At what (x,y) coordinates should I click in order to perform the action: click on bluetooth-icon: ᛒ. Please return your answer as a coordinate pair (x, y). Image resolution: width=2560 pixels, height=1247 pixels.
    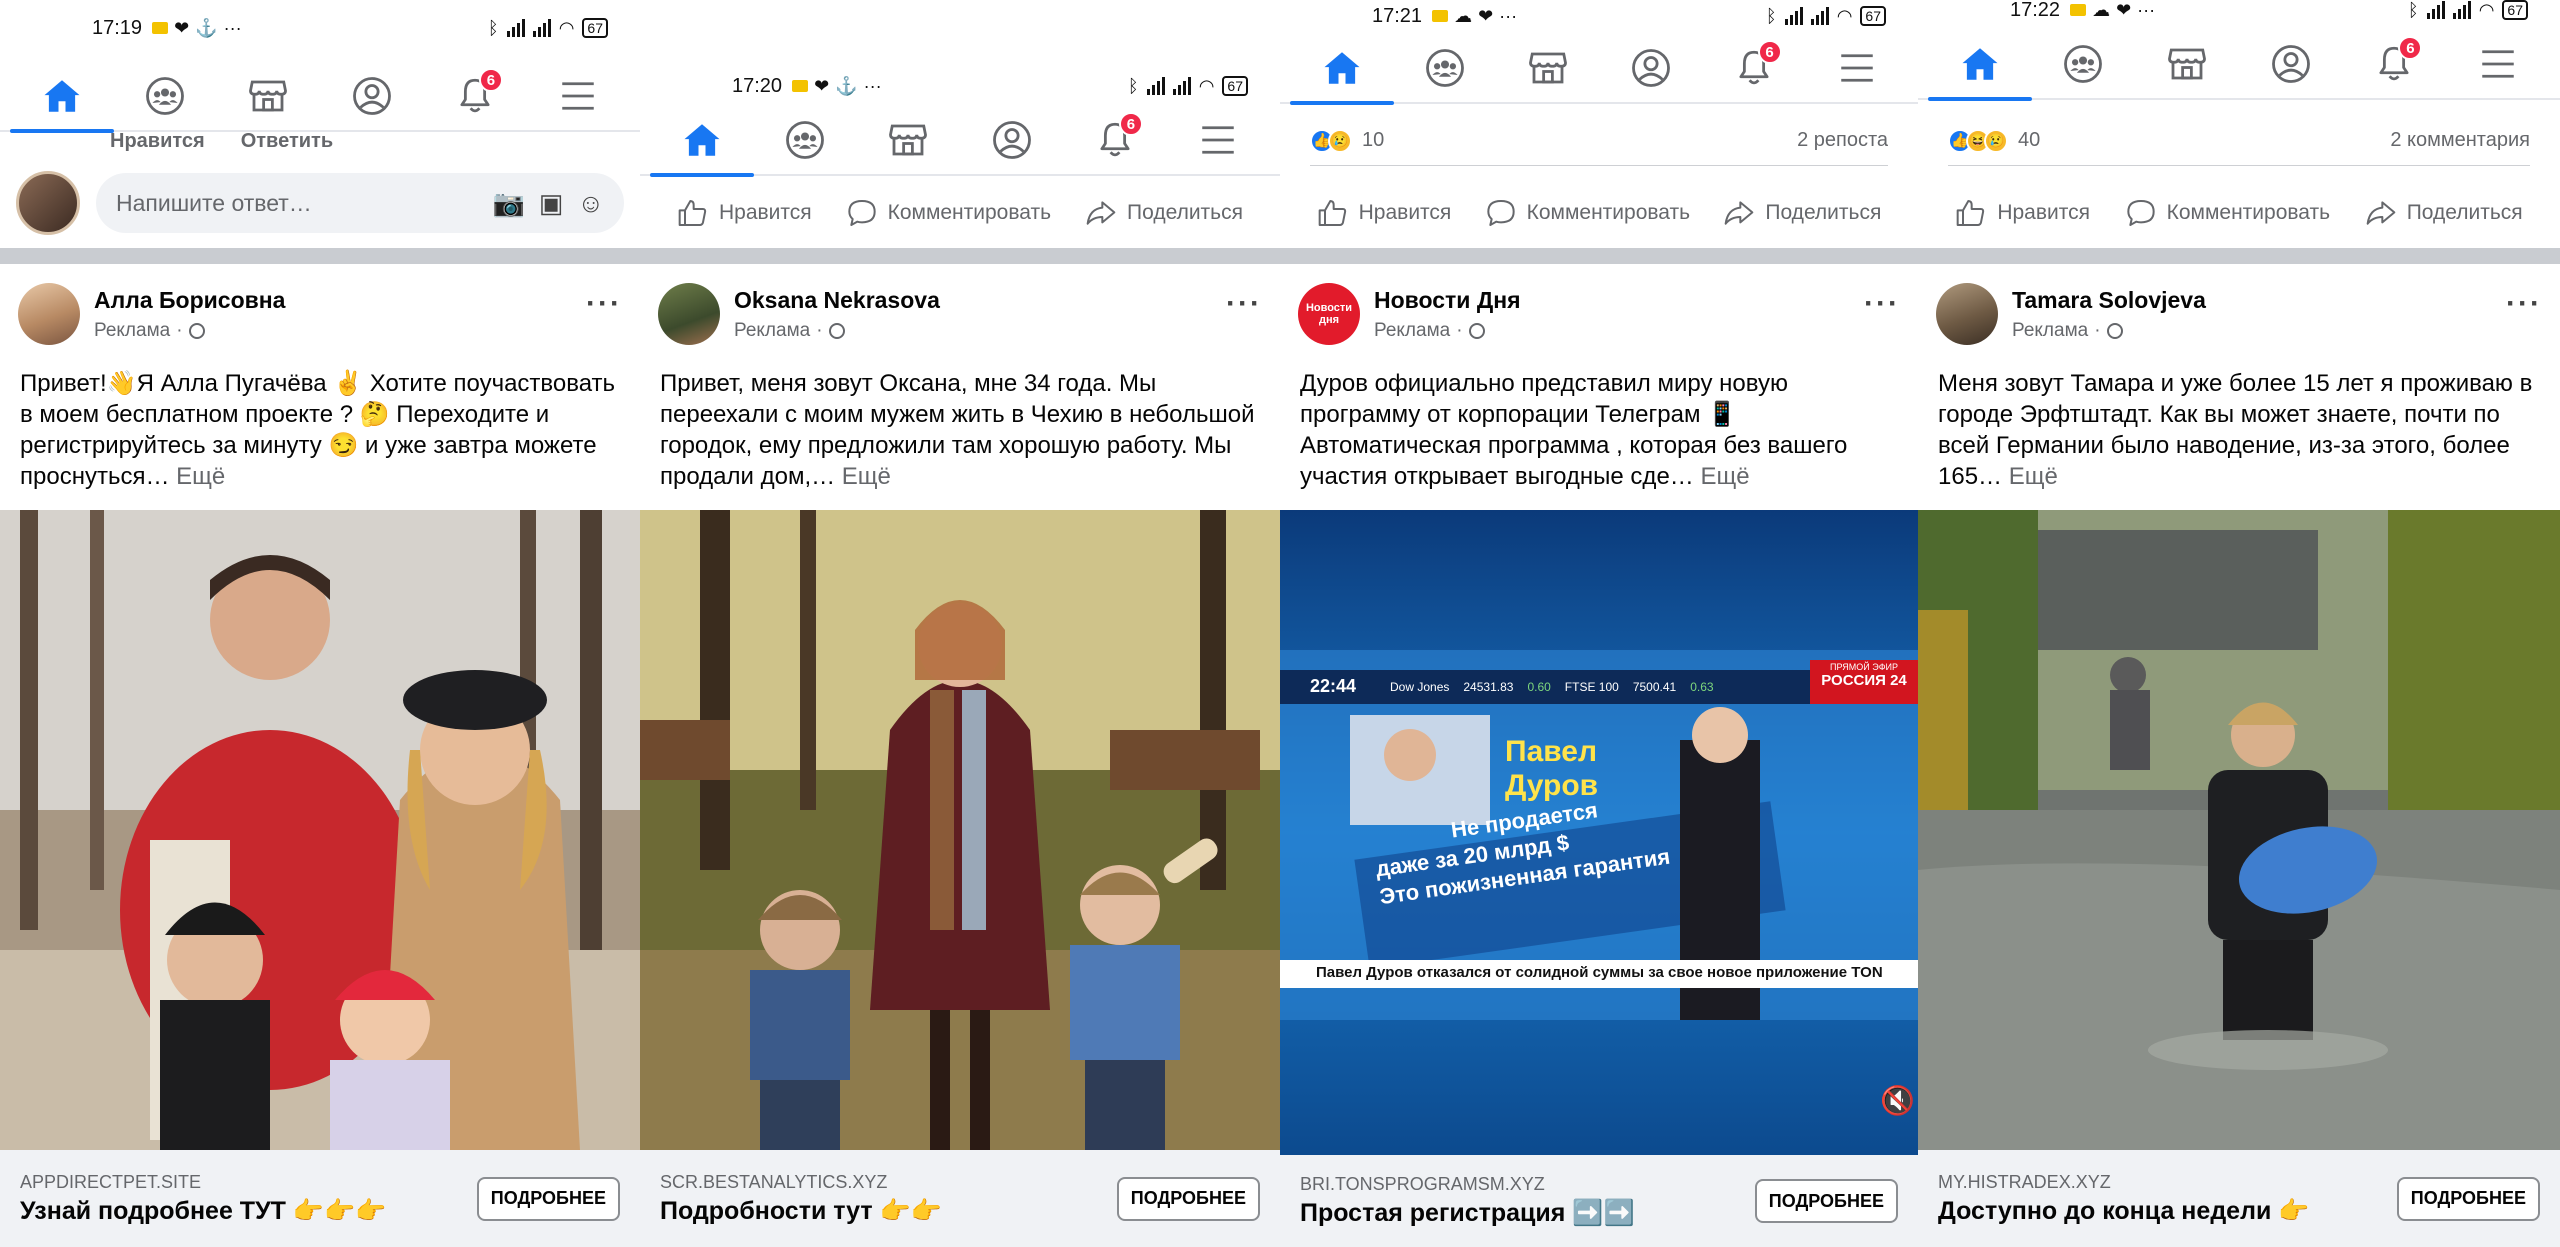
    Looking at the image, I should click on (1133, 85).